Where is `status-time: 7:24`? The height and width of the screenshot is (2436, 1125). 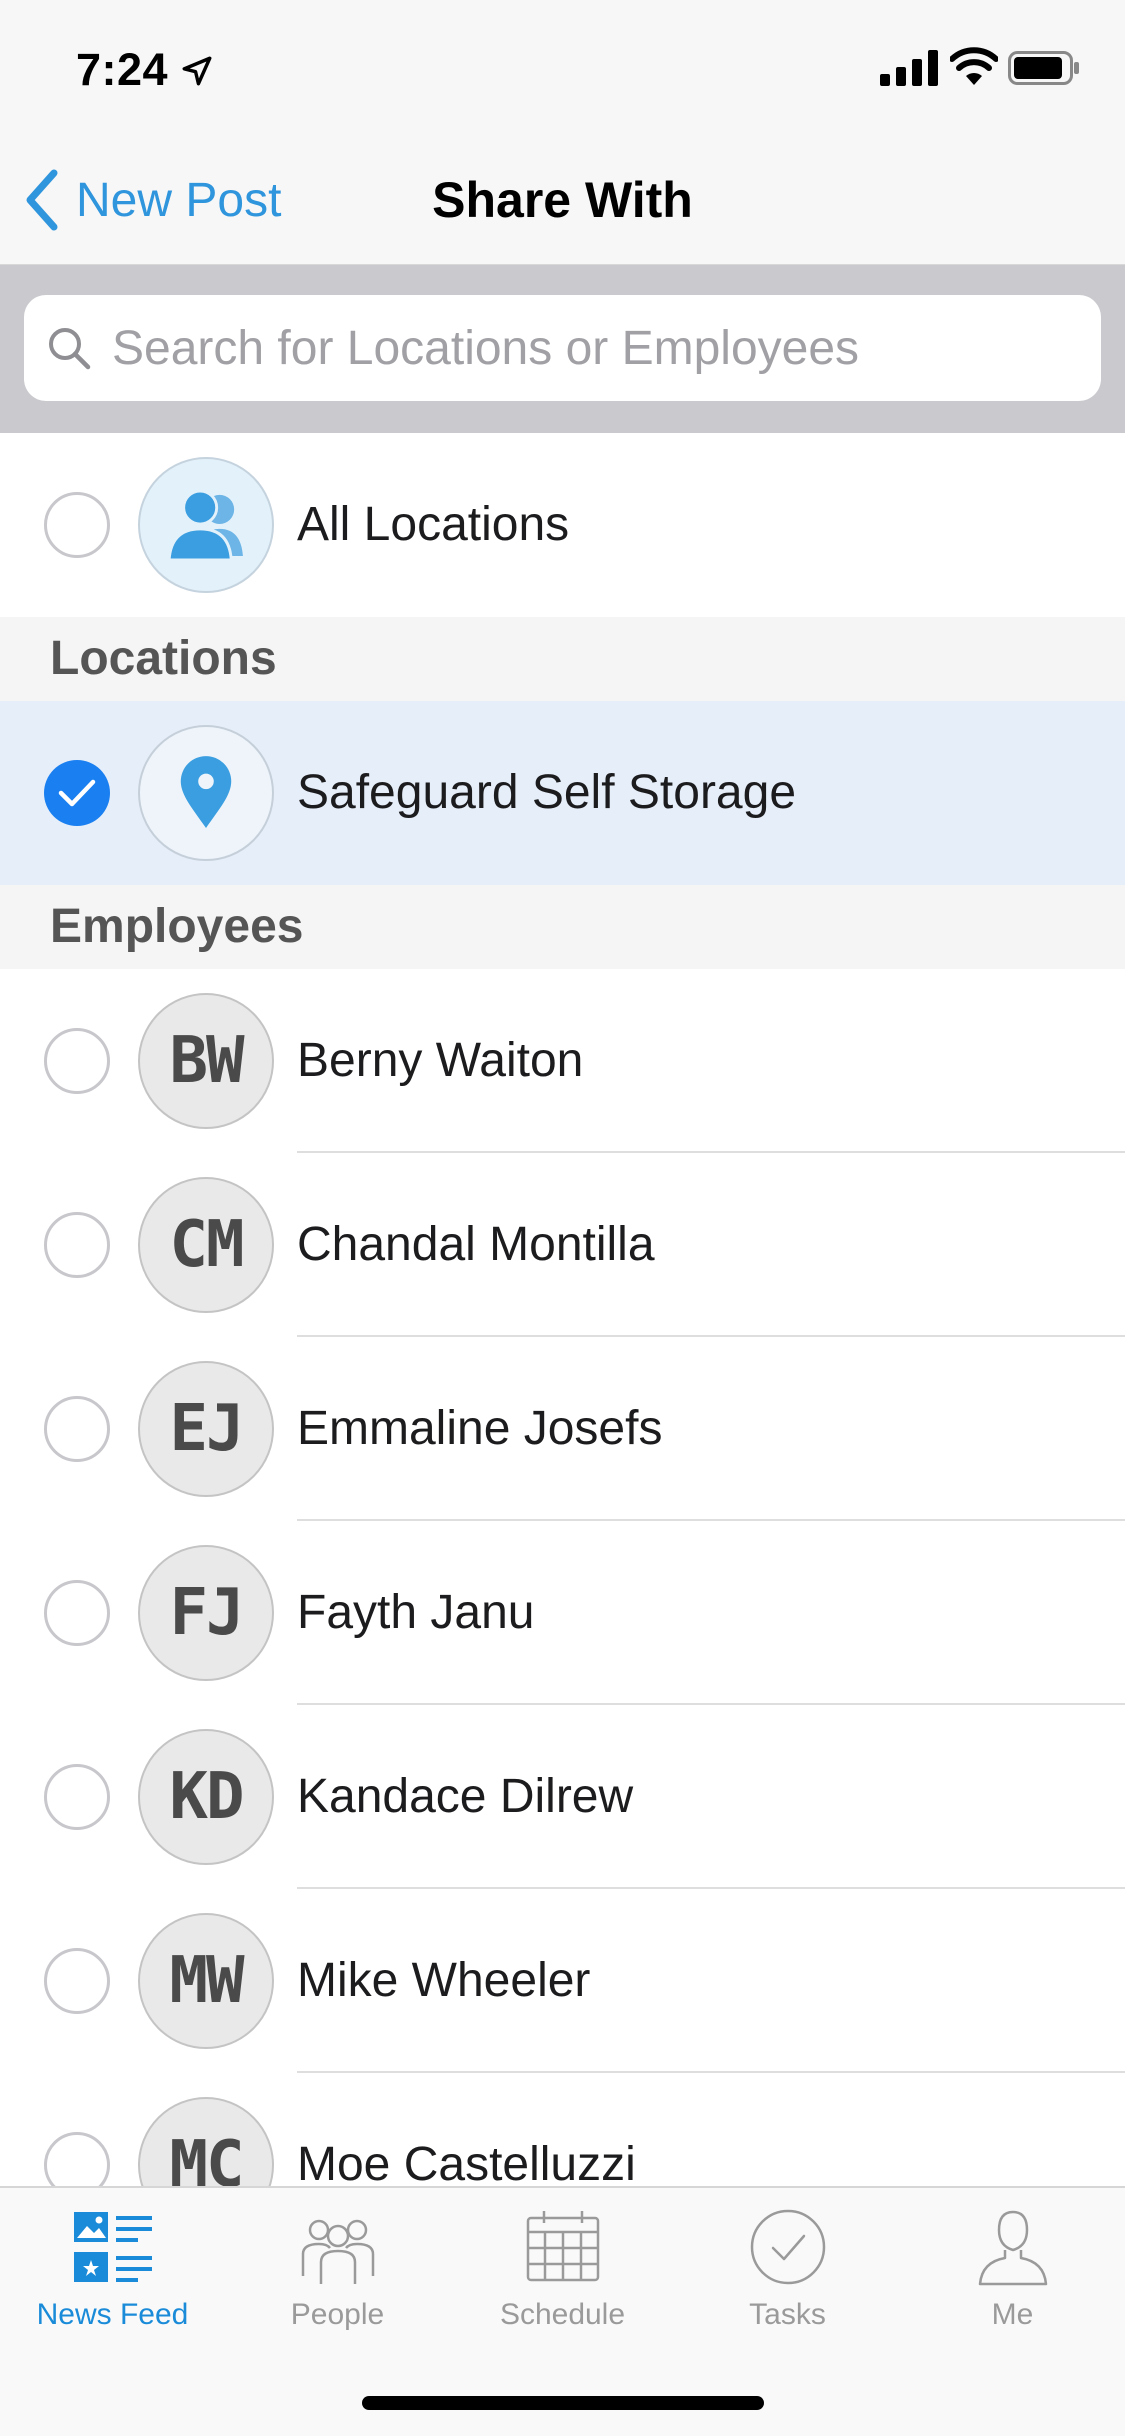
status-time: 7:24 is located at coordinates (122, 69).